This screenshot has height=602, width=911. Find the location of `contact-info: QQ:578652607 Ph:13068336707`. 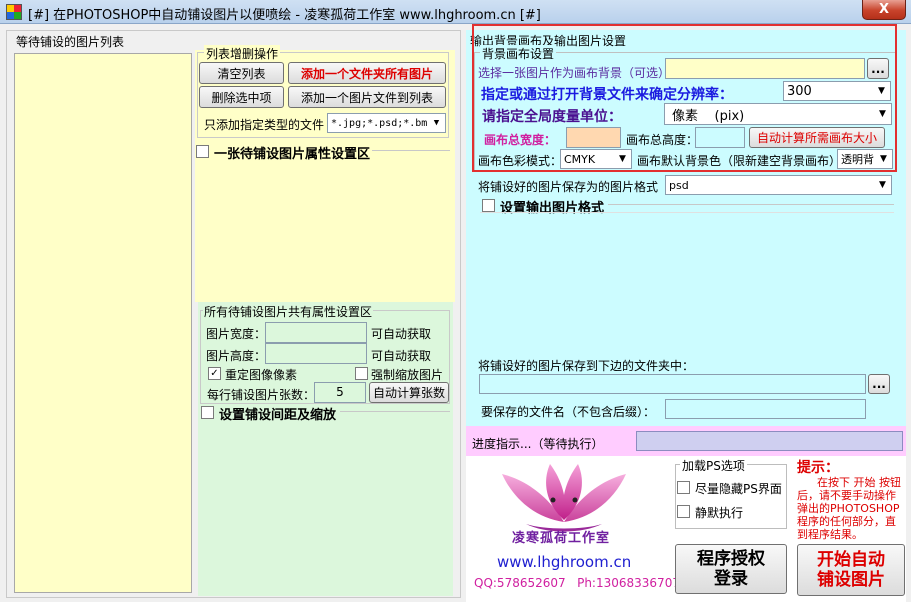

contact-info: QQ:578652607 Ph:13068336707 is located at coordinates (577, 583).